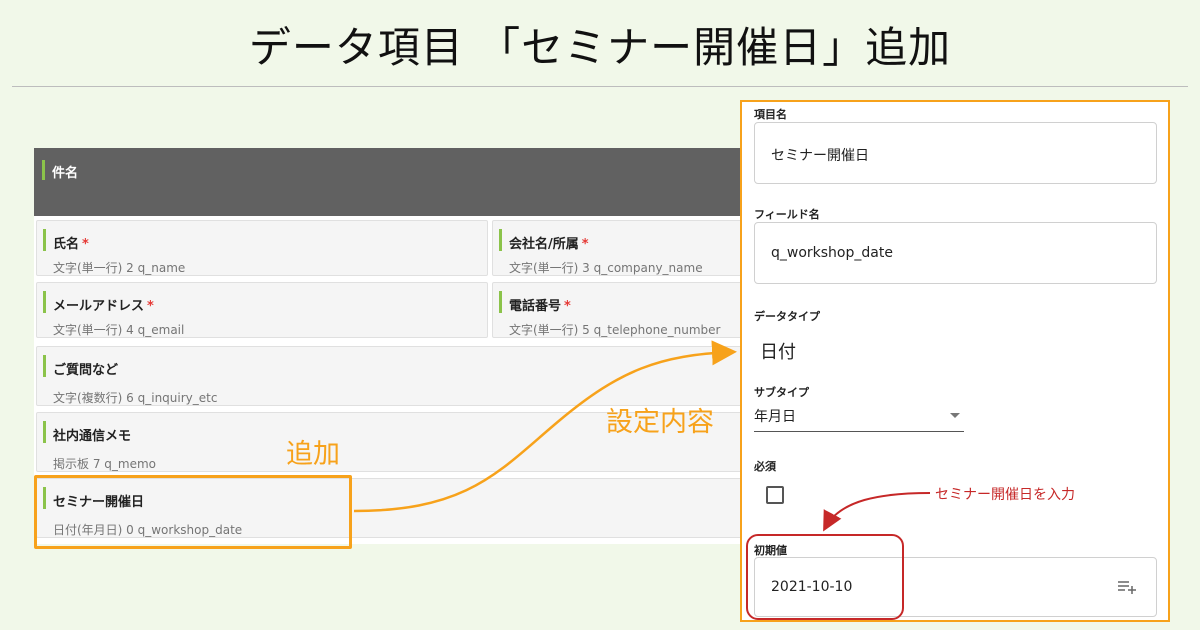 Image resolution: width=1200 pixels, height=630 pixels. I want to click on title-divider, so click(600, 86).